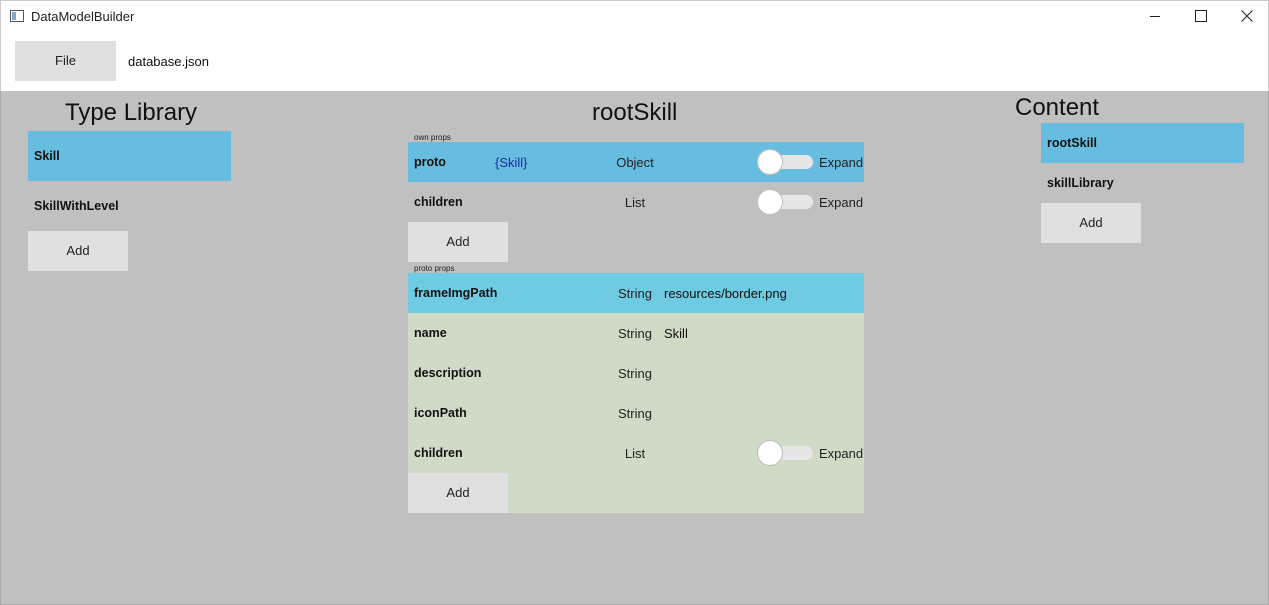  Describe the element at coordinates (634, 15) in the screenshot. I see `title-bar: DataModelBuilder` at that location.